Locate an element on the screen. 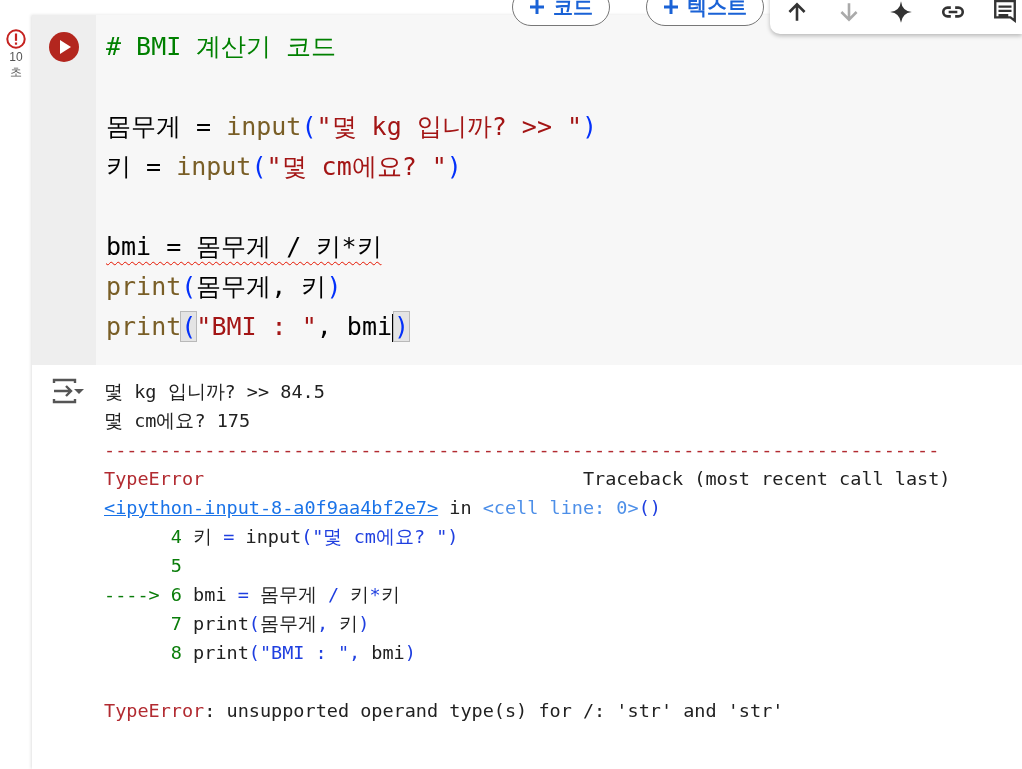 Image resolution: width=1022 pixels, height=769 pixels. output-toggle-icon is located at coordinates (68, 391).